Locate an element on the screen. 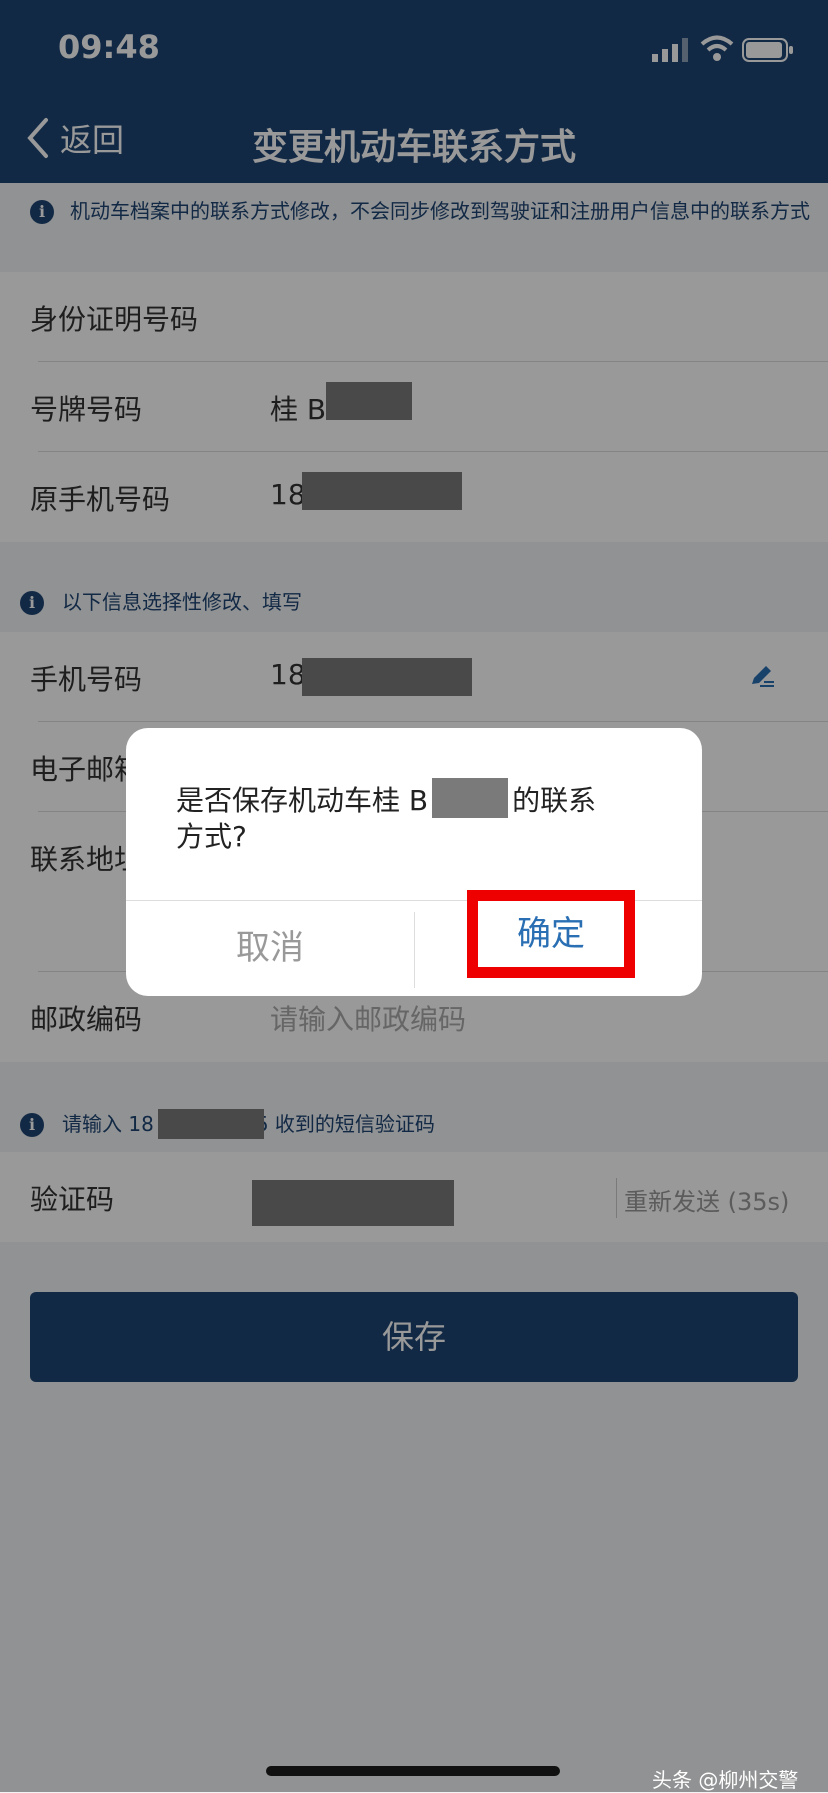 This screenshot has width=828, height=1793. cancel-button: 取消 is located at coordinates (270, 948).